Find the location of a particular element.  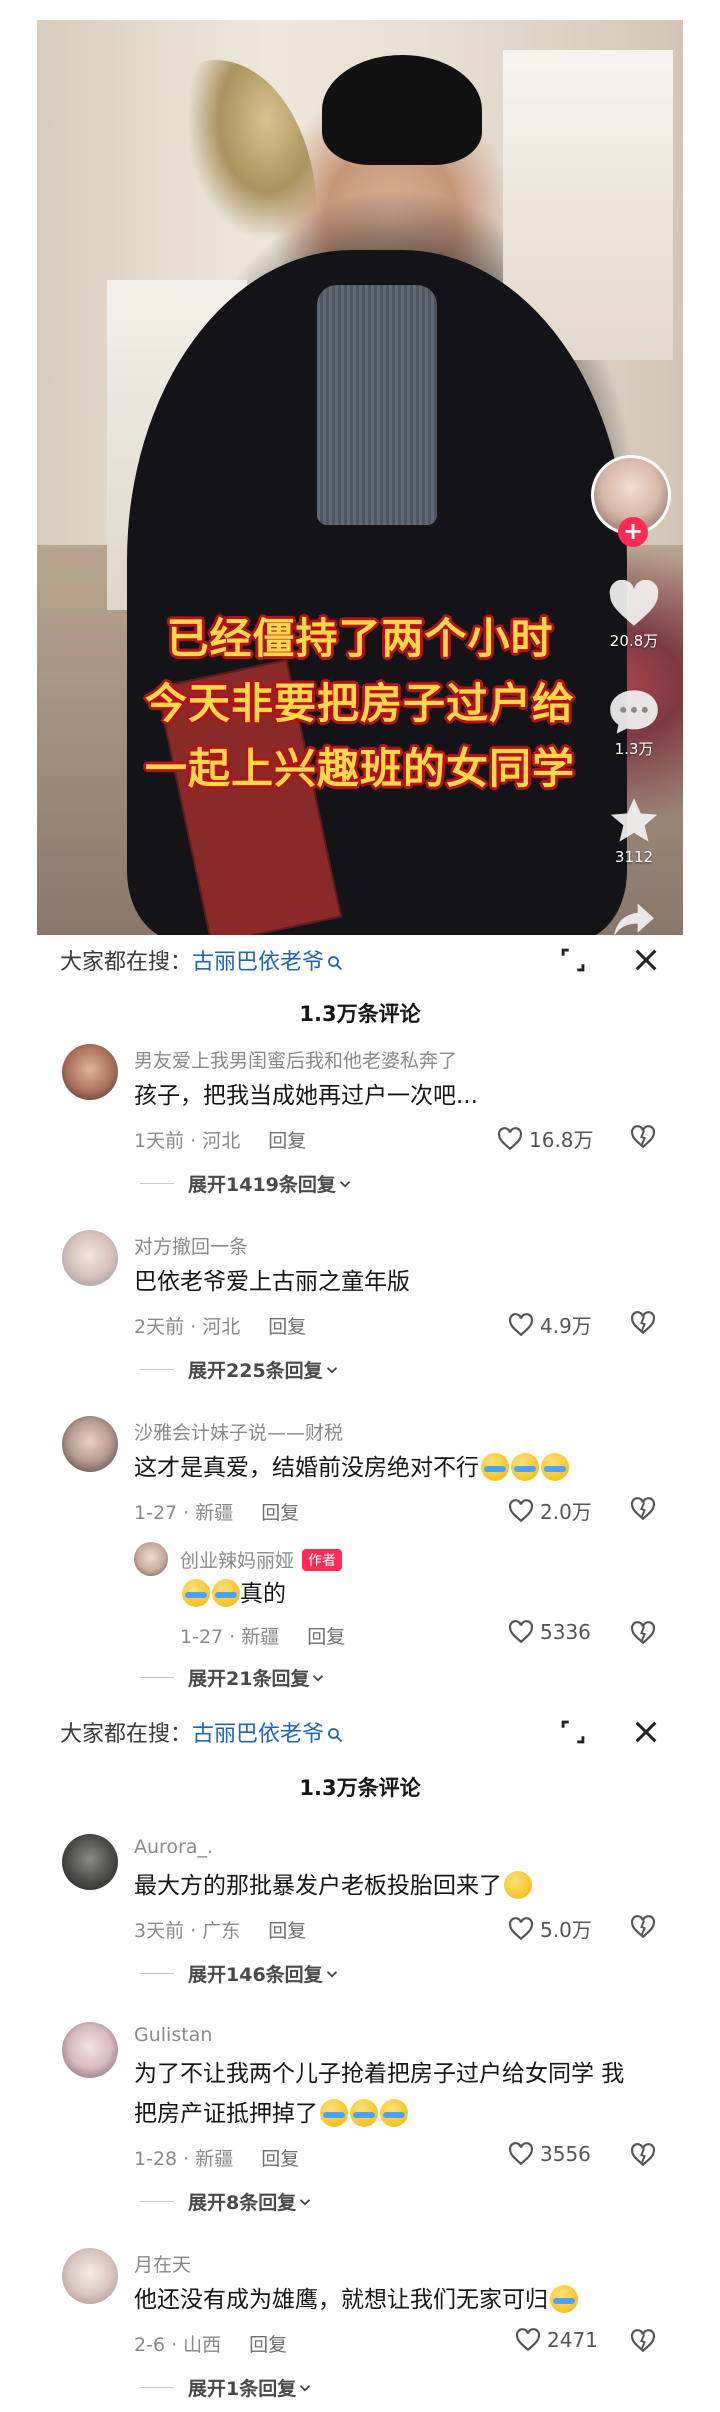

expand-replies: 展开8条回复 is located at coordinates (227, 2201).